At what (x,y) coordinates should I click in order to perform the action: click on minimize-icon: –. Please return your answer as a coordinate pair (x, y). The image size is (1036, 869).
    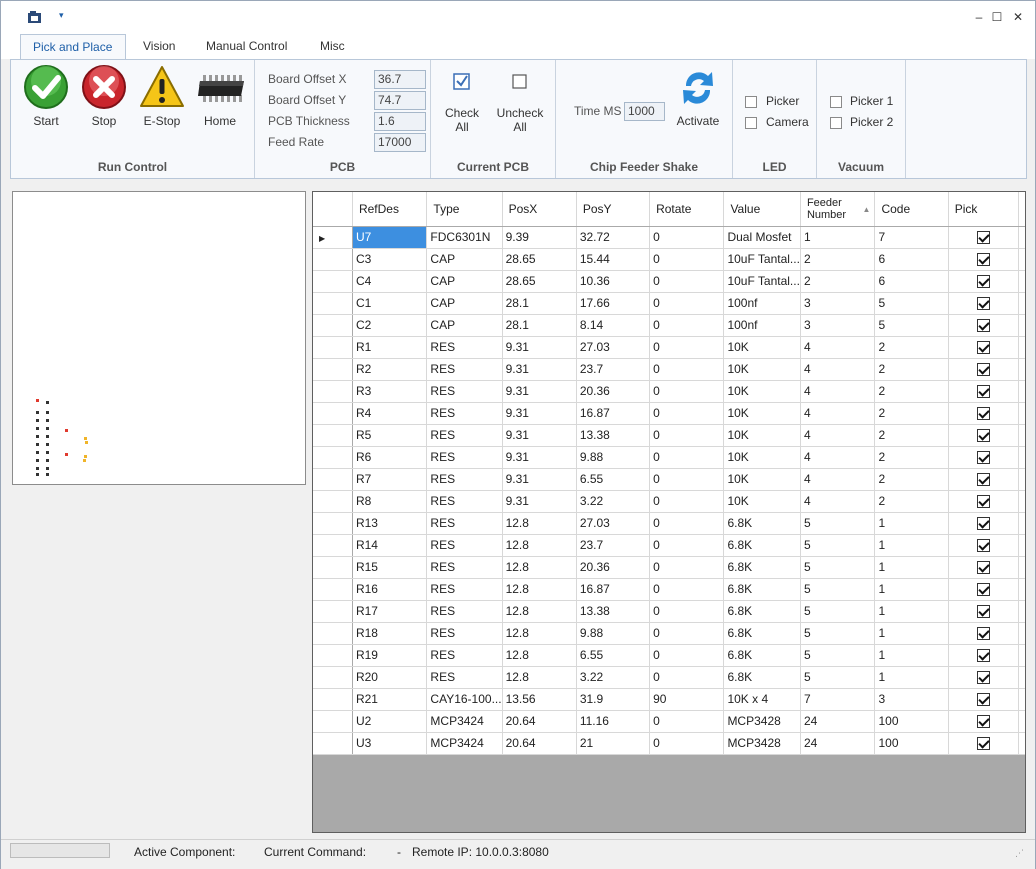
    Looking at the image, I should click on (979, 17).